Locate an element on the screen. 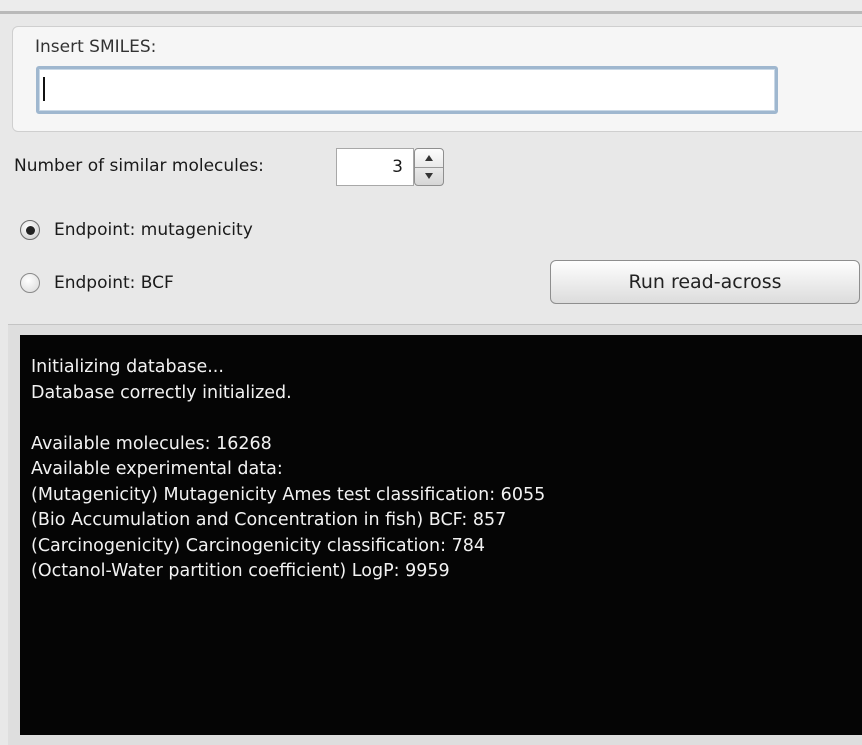  triangle-down-icon is located at coordinates (429, 176).